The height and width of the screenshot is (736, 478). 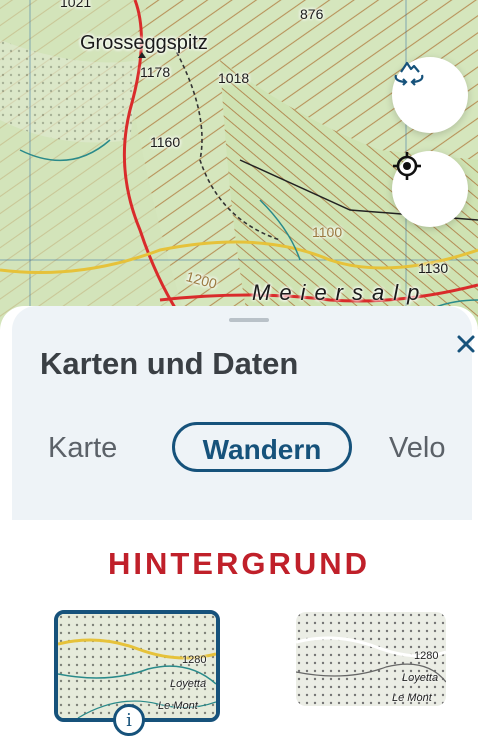 I want to click on close-button, so click(x=465, y=344).